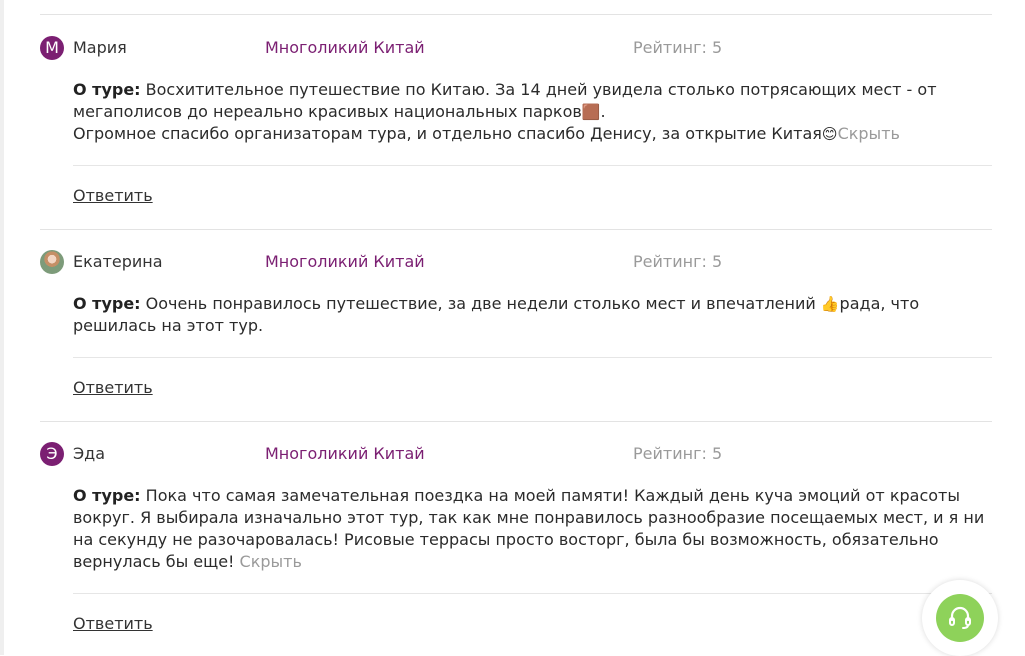 The height and width of the screenshot is (656, 1025). What do you see at coordinates (516, 454) in the screenshot?
I see `review-header: Э Эда Многоликий Китай Рейтинг: 5` at bounding box center [516, 454].